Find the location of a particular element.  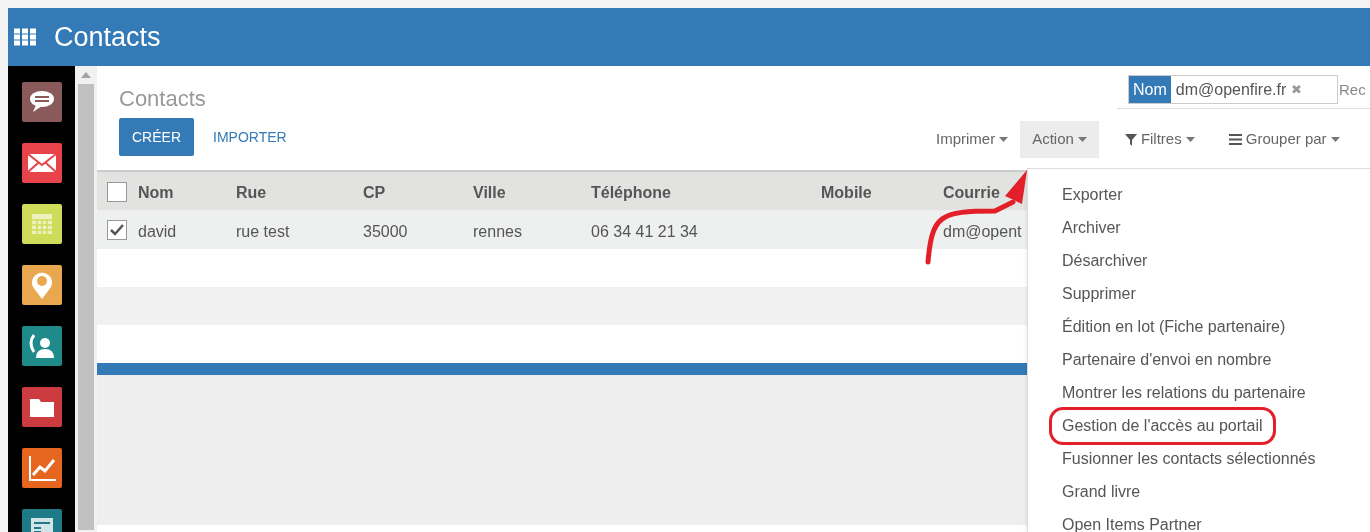

app-title: Contacts is located at coordinates (107, 37).